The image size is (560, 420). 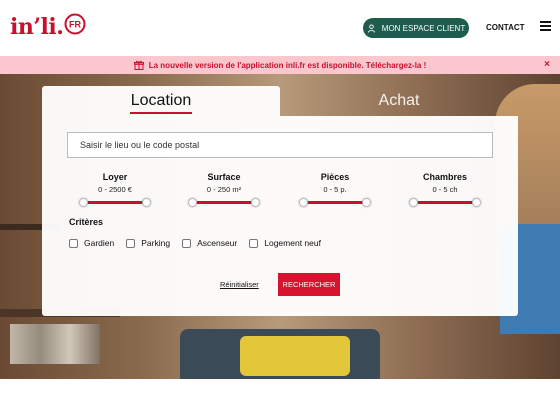 I want to click on criteres-checkboxes: Gardien Parking Ascenseur Logement neuf, so click(x=201, y=243).